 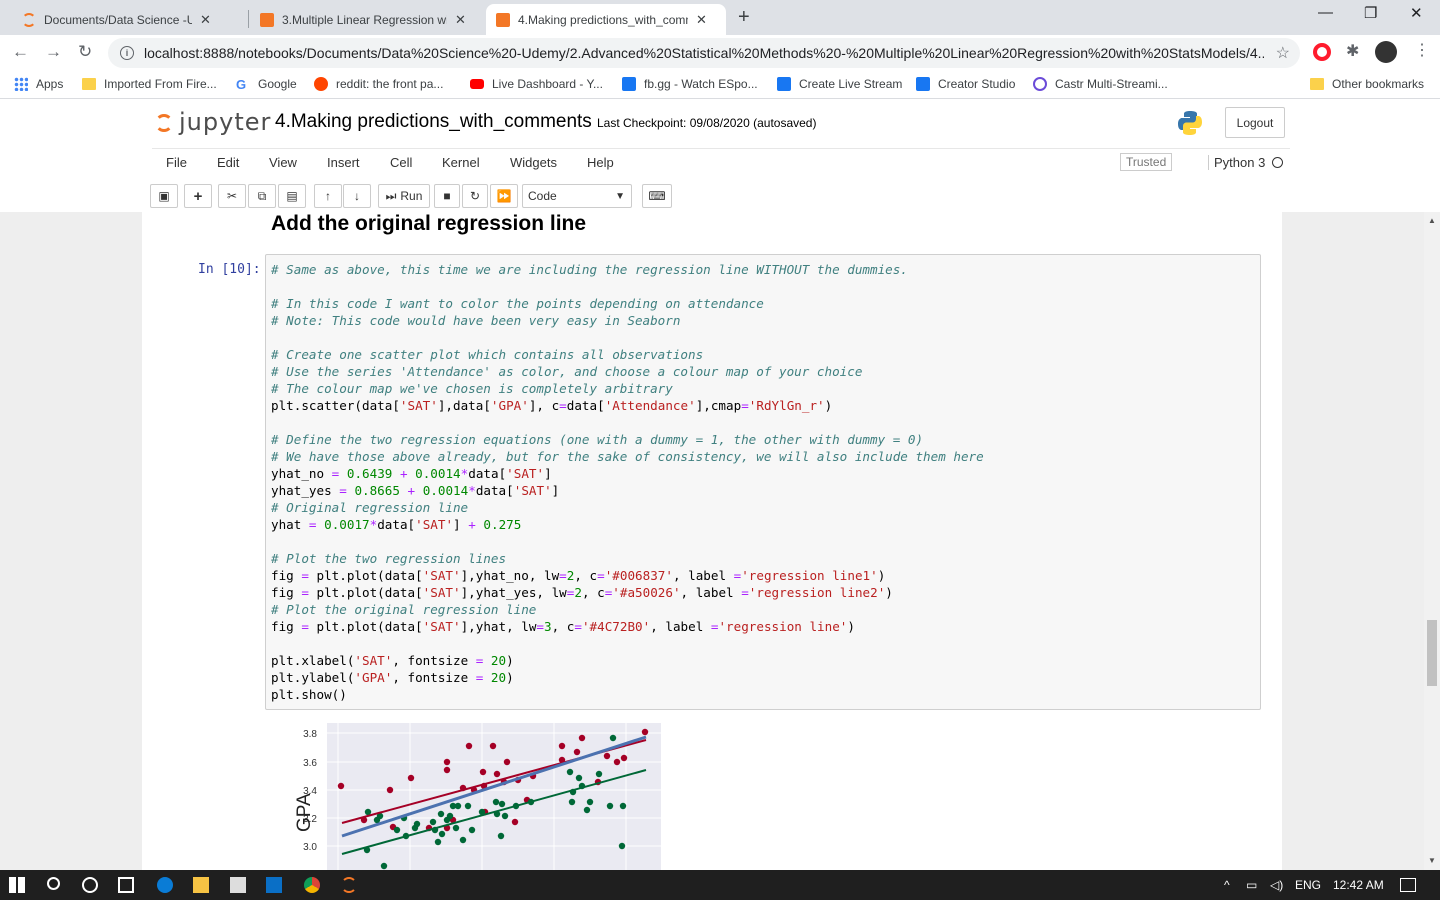 I want to click on bookmark-create-live: Create Live Stream, so click(x=839, y=84).